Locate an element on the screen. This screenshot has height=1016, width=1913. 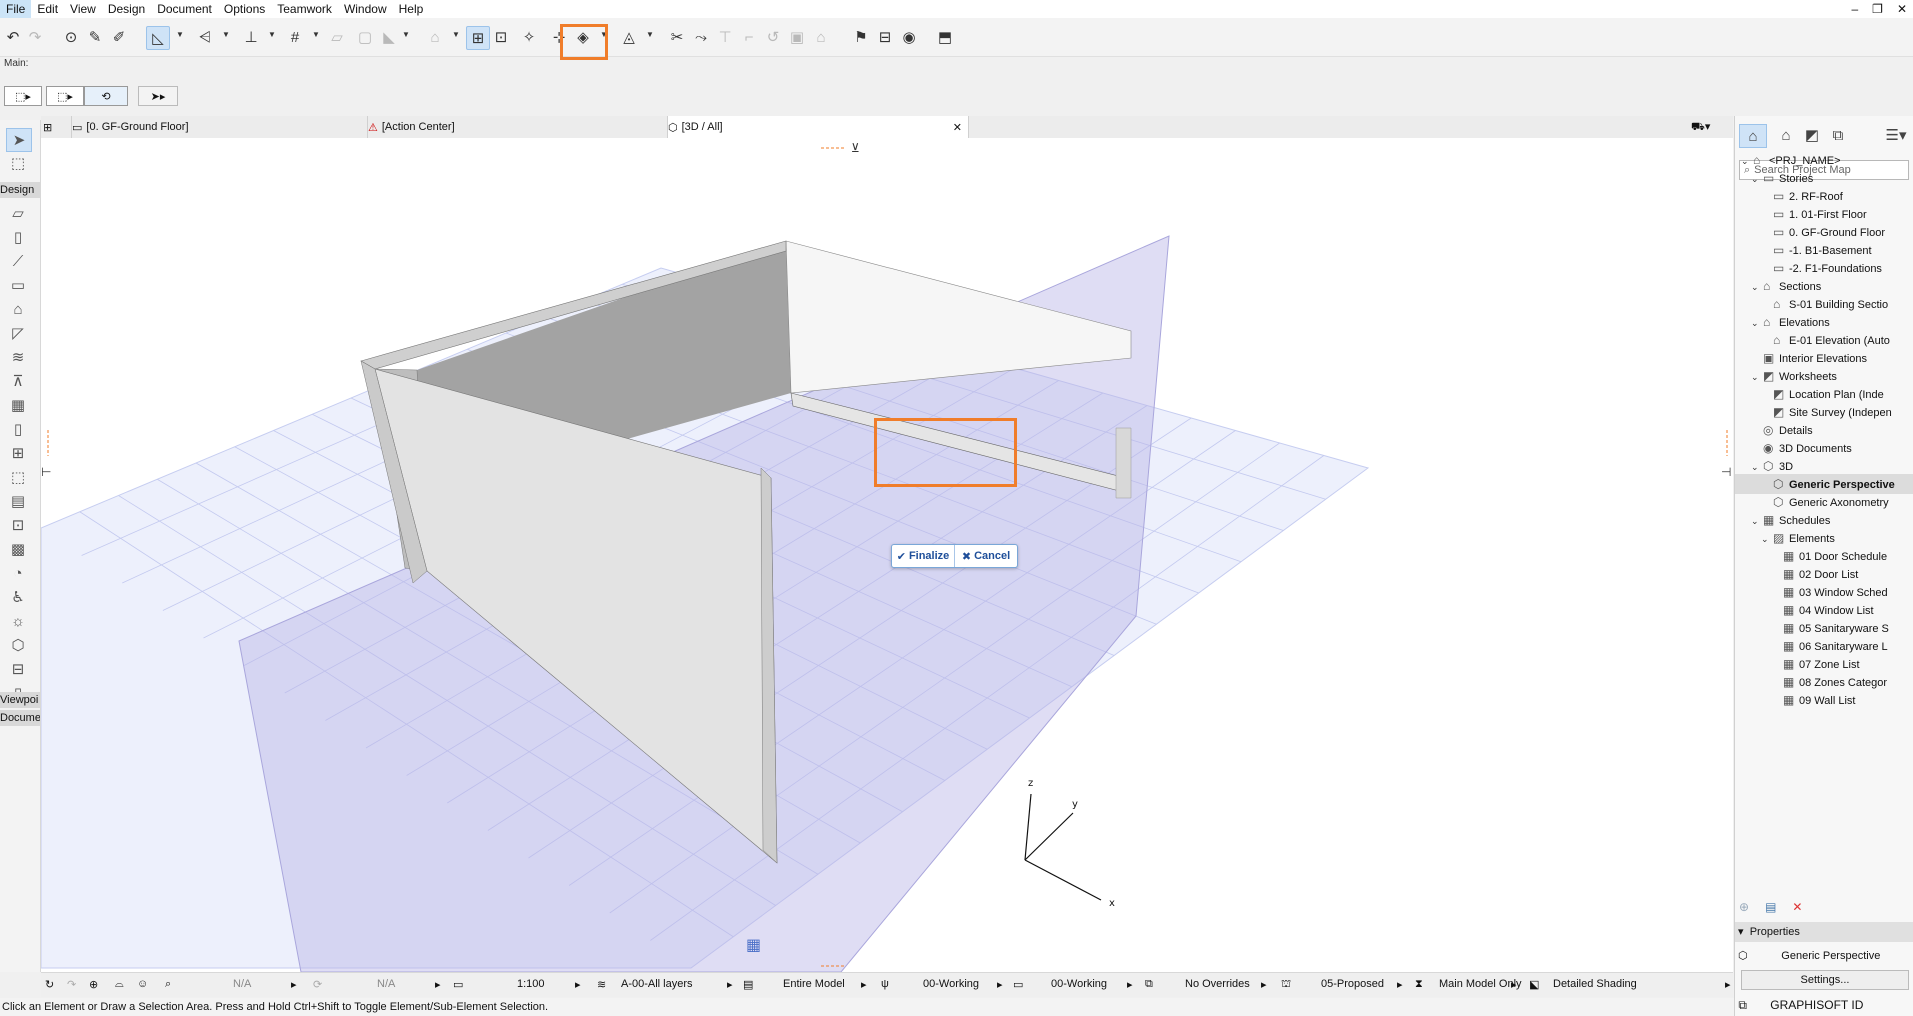
pen-set-1: 00-Working is located at coordinates (951, 984).